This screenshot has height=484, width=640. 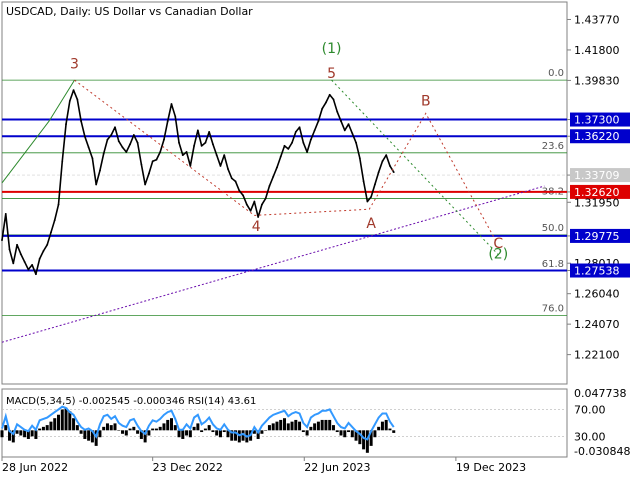 What do you see at coordinates (597, 50) in the screenshot?
I see `y-axis-label: 1.41800` at bounding box center [597, 50].